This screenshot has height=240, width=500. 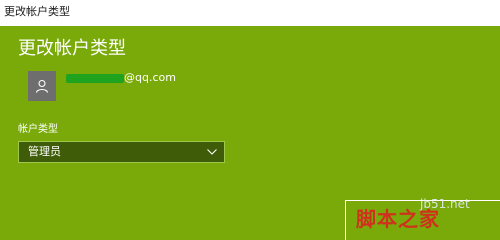 I want to click on chevron-down-icon, so click(x=212, y=152).